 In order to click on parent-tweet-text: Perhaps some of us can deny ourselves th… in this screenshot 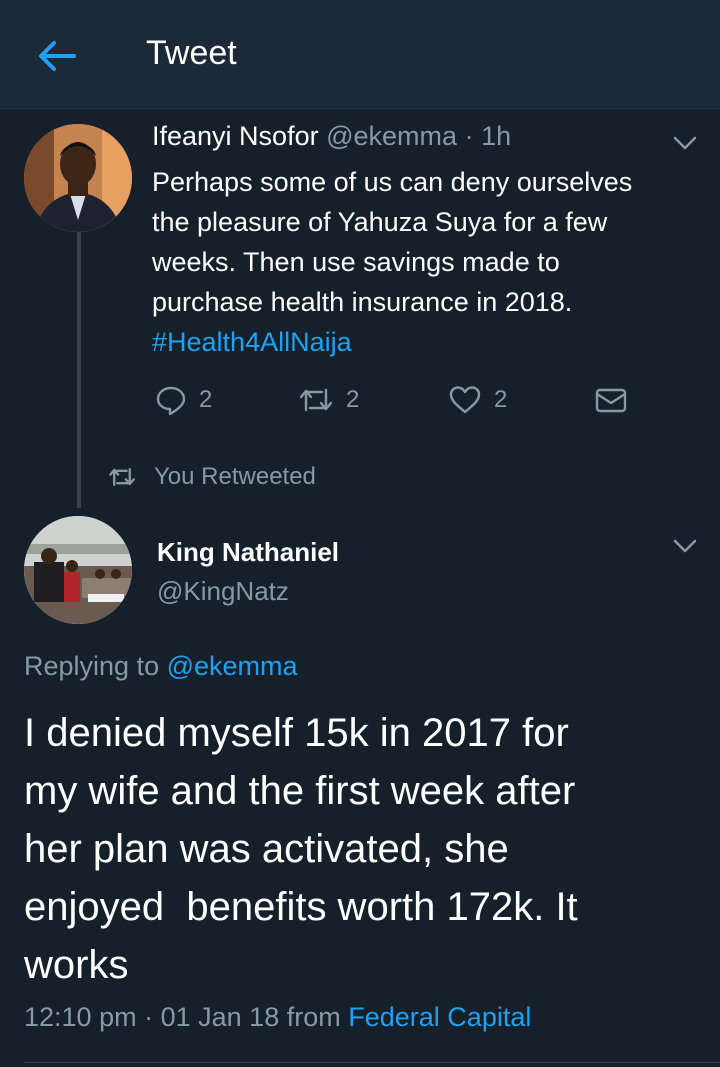, I will do `click(422, 262)`.